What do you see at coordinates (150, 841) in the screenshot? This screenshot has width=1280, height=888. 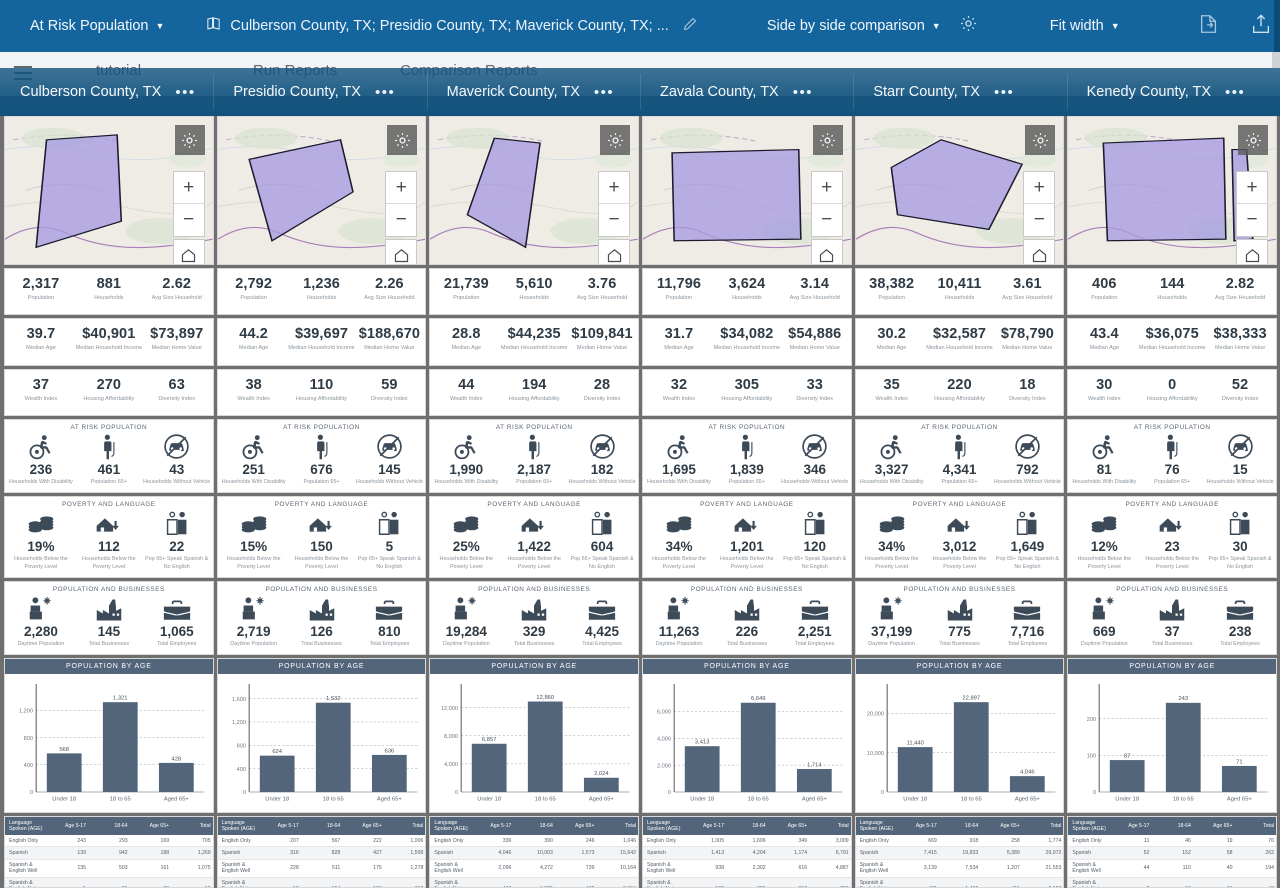 I see `language-cell: 169` at bounding box center [150, 841].